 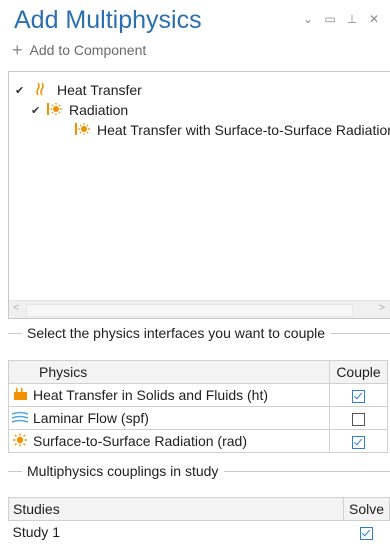 I want to click on table-row: Surface-to-Surface Radiation (rad), so click(x=198, y=441).